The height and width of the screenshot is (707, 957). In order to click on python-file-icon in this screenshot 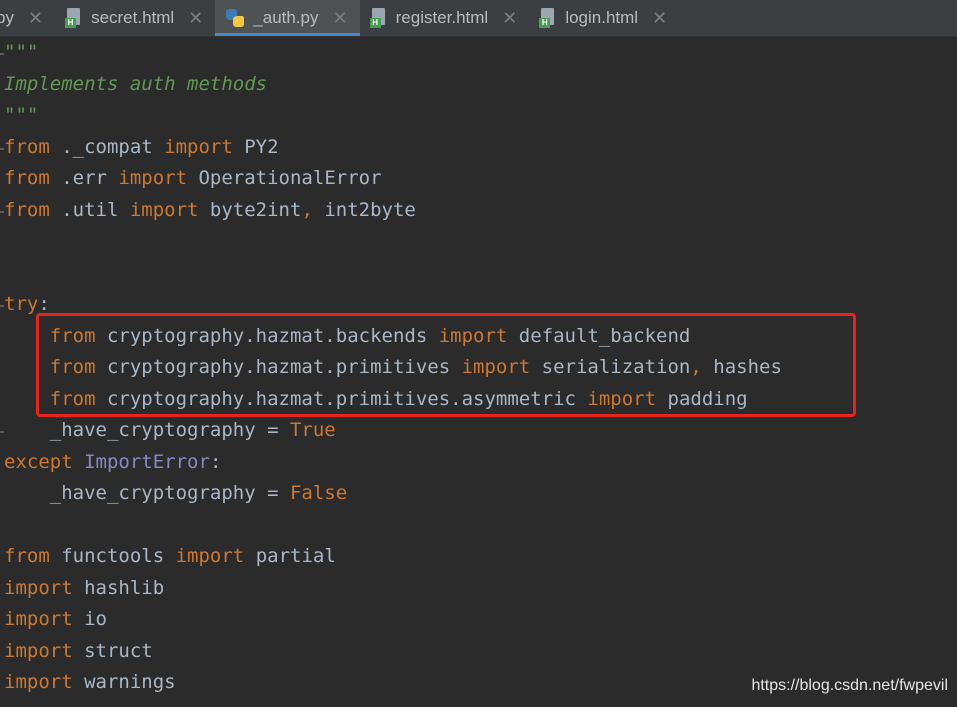, I will do `click(235, 18)`.